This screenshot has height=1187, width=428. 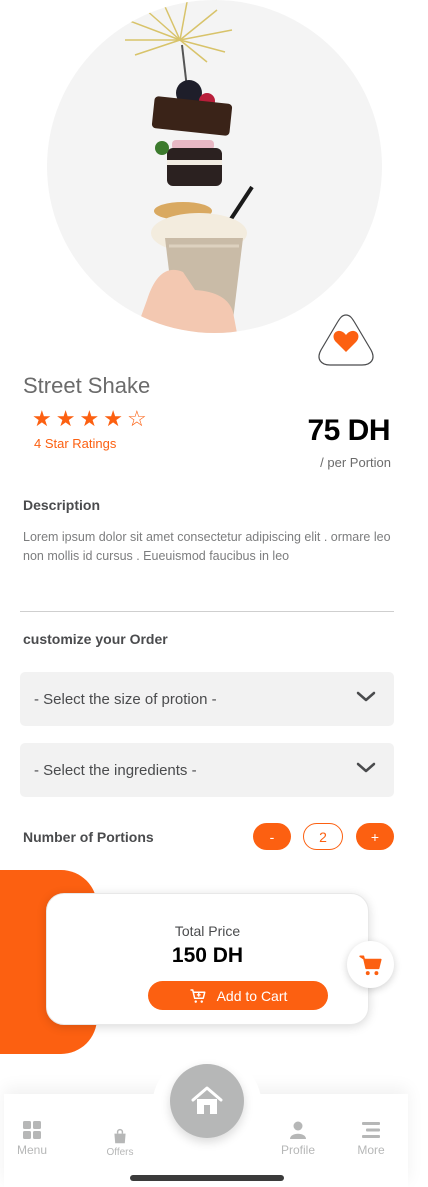 What do you see at coordinates (371, 1150) in the screenshot?
I see `tab-more-label: More` at bounding box center [371, 1150].